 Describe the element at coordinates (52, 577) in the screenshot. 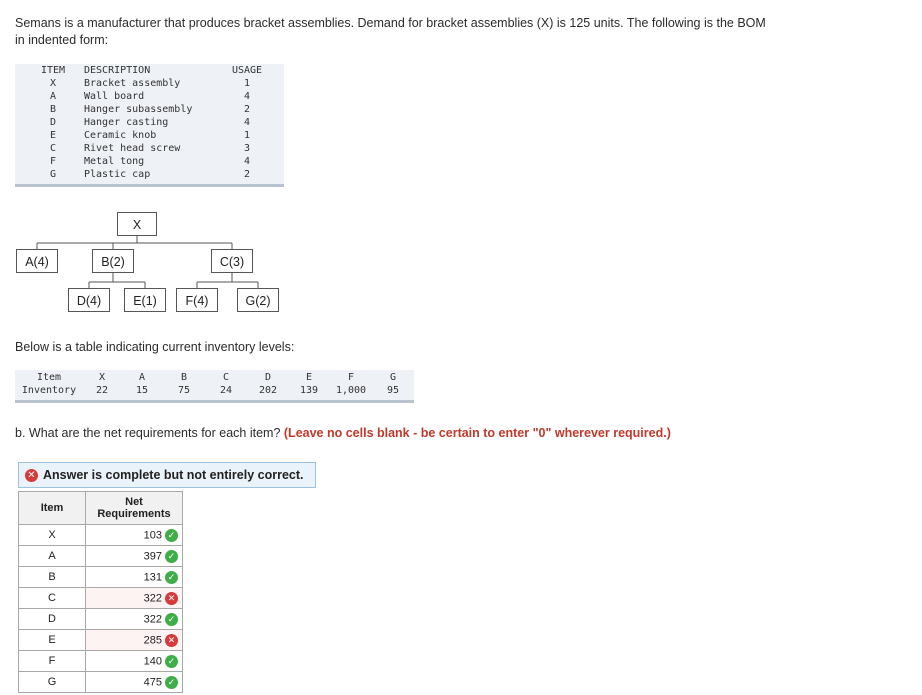

I see `answer-item: B` at that location.